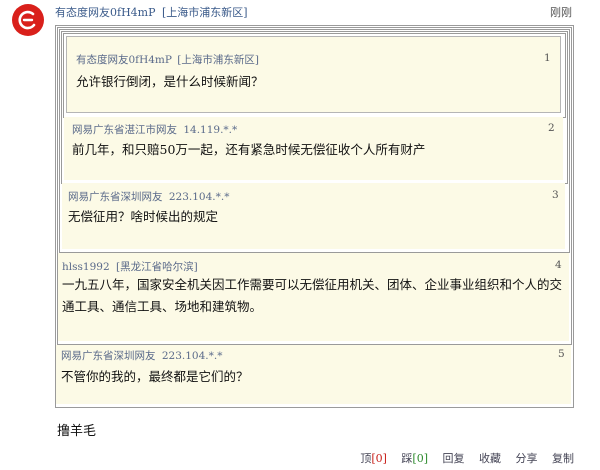  I want to click on post-time: 刚刚, so click(561, 12).